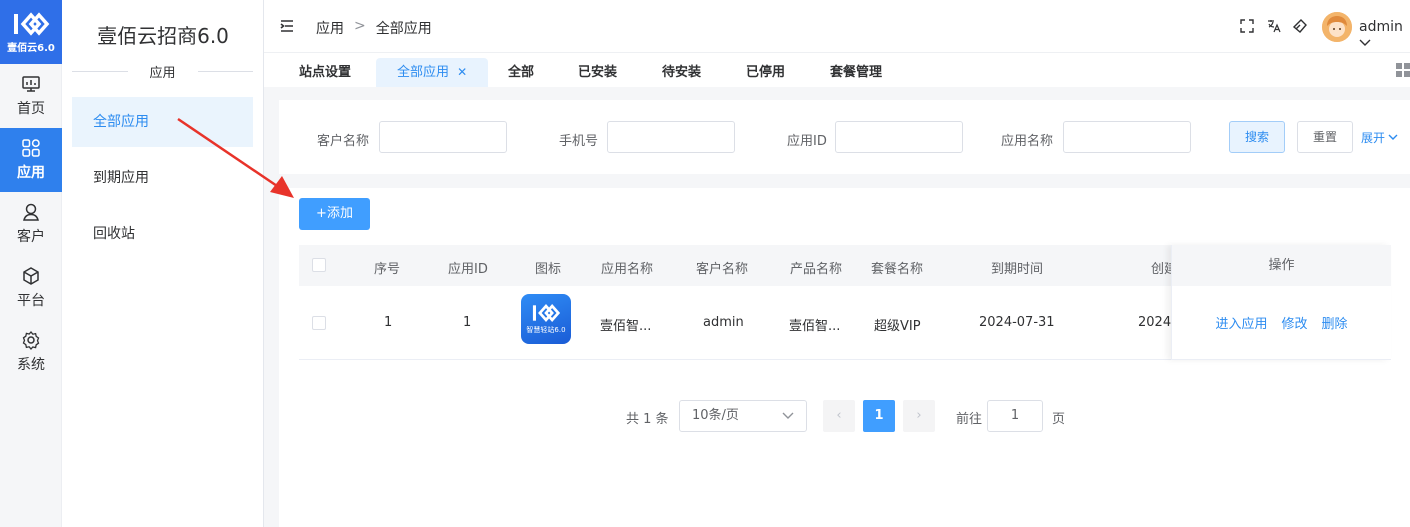 The height and width of the screenshot is (527, 1410). I want to click on pagination: 共 1 条 10条/页 ‹ 1 › 前往 1 页, so click(844, 416).